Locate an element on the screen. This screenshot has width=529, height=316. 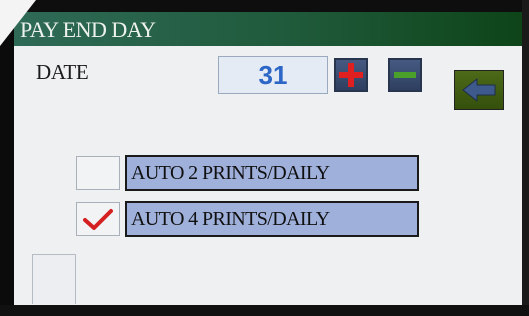
checkbox-auto-2-prints is located at coordinates (98, 173).